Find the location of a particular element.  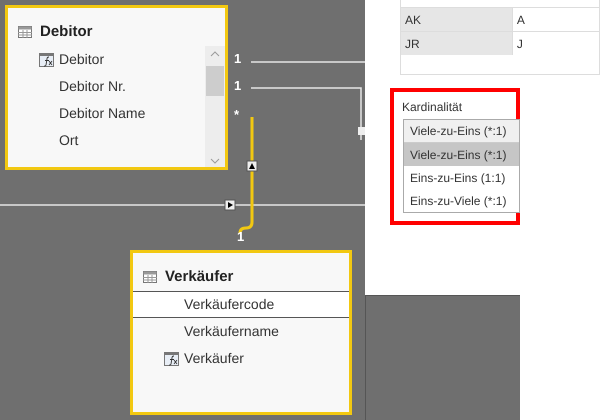

table-name: Verkäufer is located at coordinates (199, 276).